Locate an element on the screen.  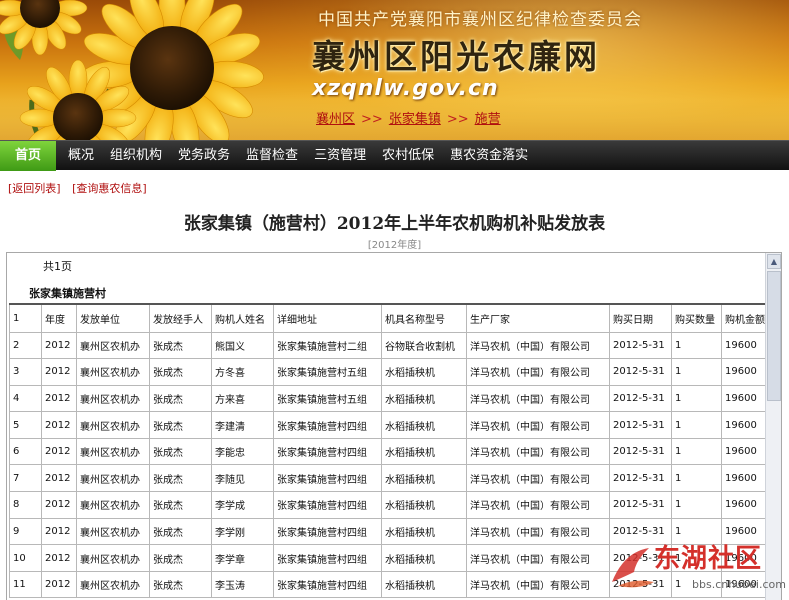
query-subsidy-link: [查询惠农信息] is located at coordinates (109, 188).